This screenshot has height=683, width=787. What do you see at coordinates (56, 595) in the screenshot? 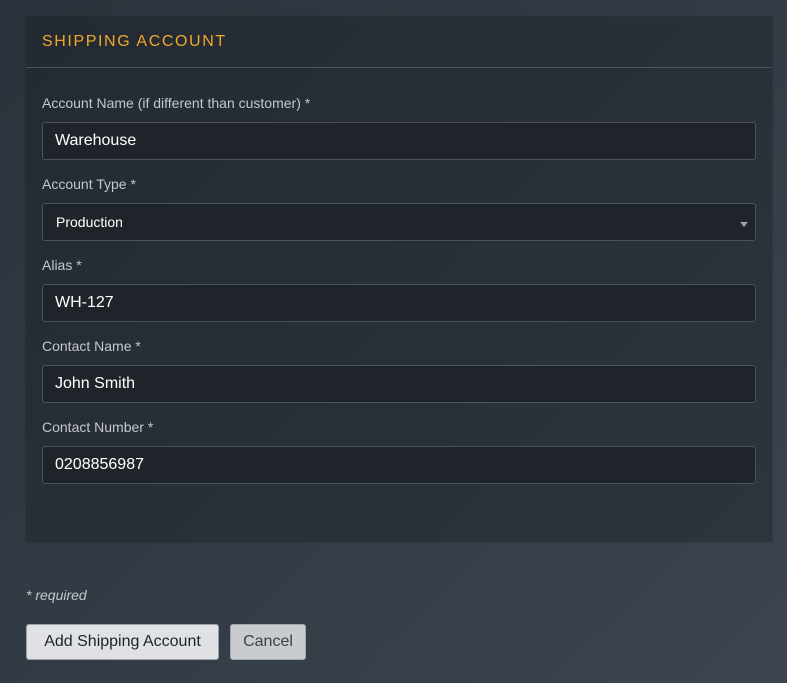
I see `required-note: * required` at bounding box center [56, 595].